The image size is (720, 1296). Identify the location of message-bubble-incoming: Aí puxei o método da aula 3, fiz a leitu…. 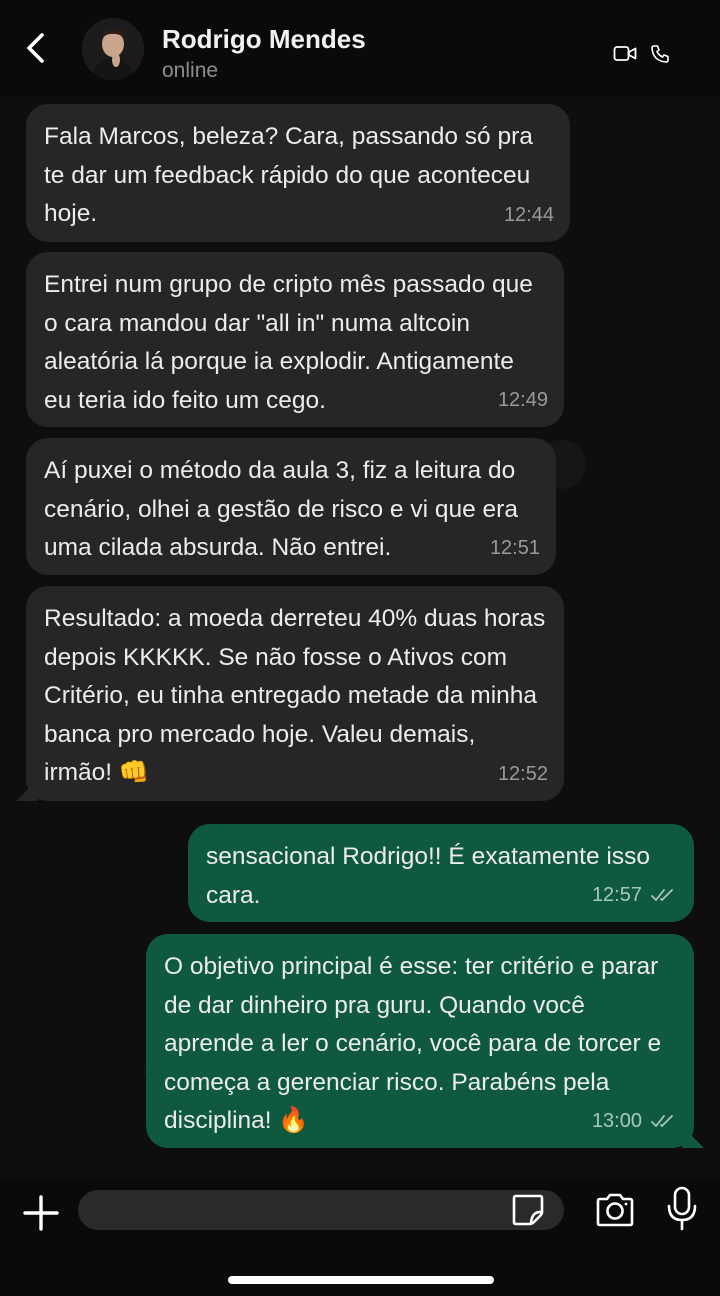
(291, 506).